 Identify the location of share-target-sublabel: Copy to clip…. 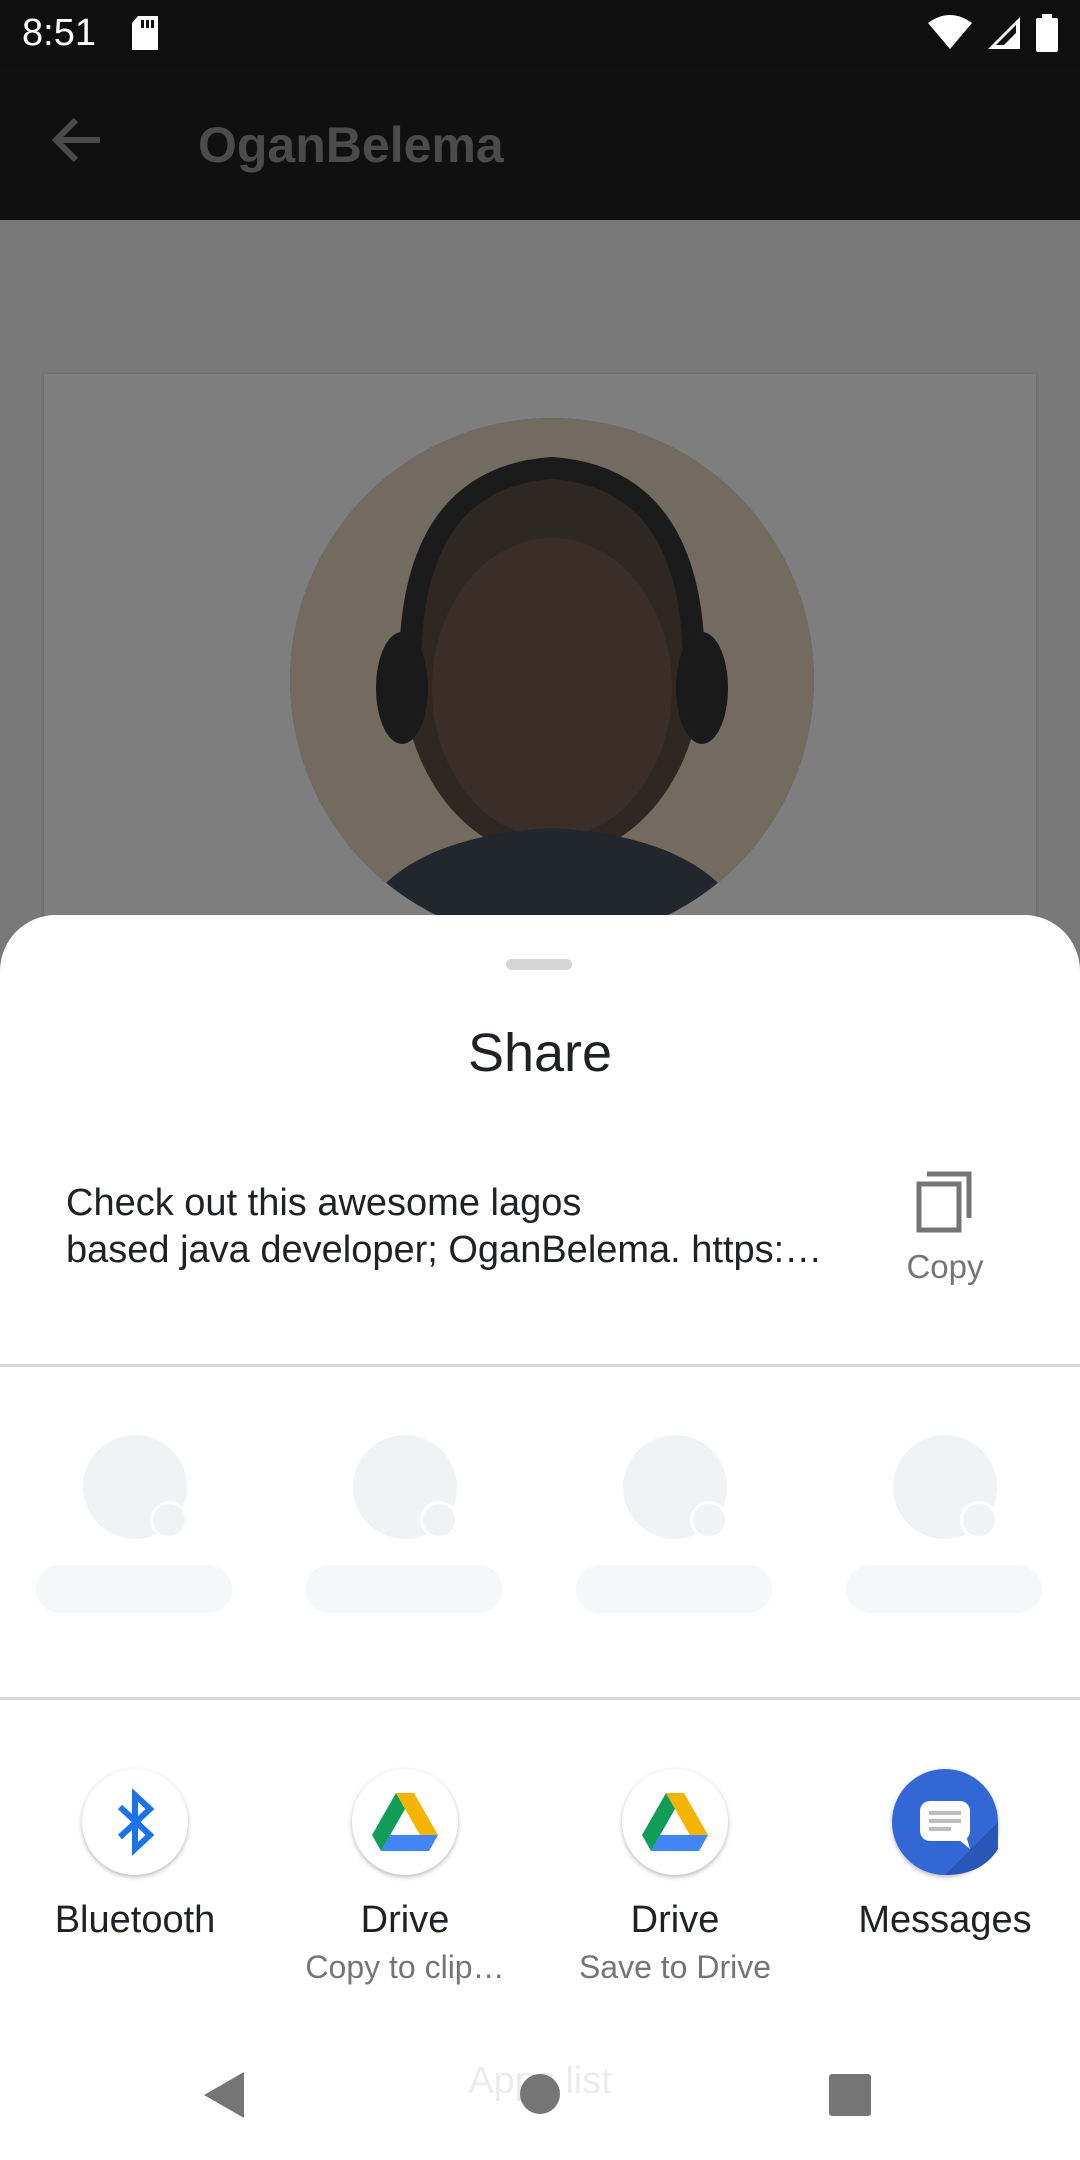
(405, 1967).